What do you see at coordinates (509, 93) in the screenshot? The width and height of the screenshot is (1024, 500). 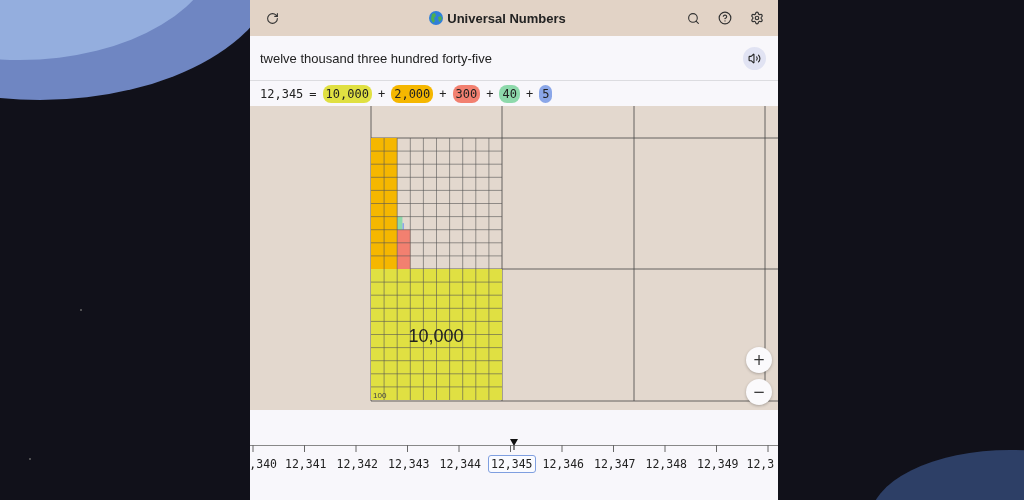 I see `place-value-term: 40` at bounding box center [509, 93].